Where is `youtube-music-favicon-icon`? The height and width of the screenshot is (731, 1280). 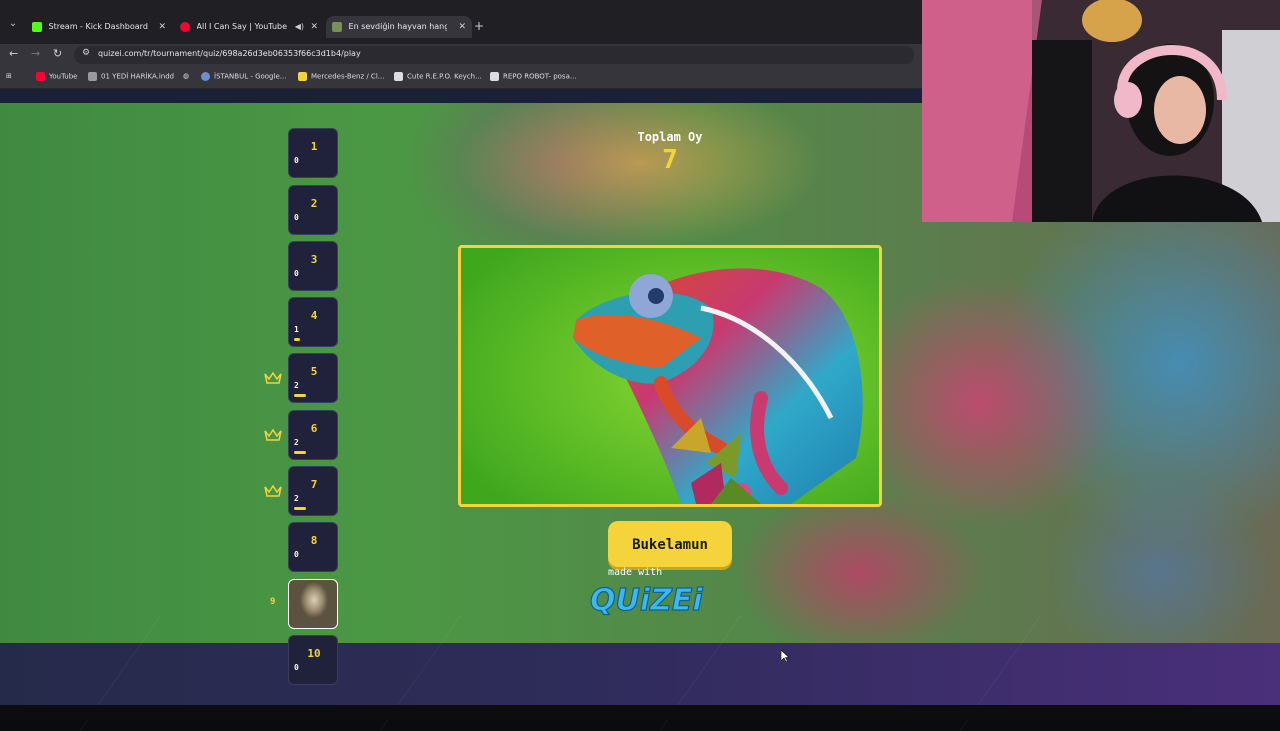 youtube-music-favicon-icon is located at coordinates (185, 27).